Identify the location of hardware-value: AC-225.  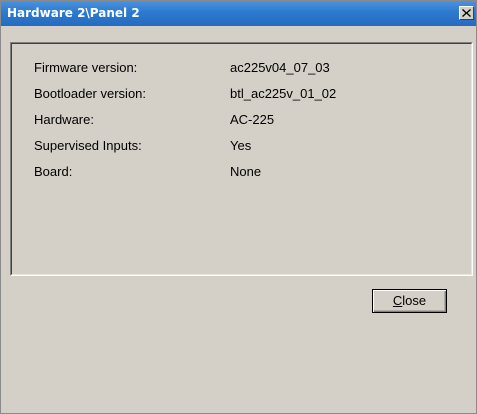
(252, 119).